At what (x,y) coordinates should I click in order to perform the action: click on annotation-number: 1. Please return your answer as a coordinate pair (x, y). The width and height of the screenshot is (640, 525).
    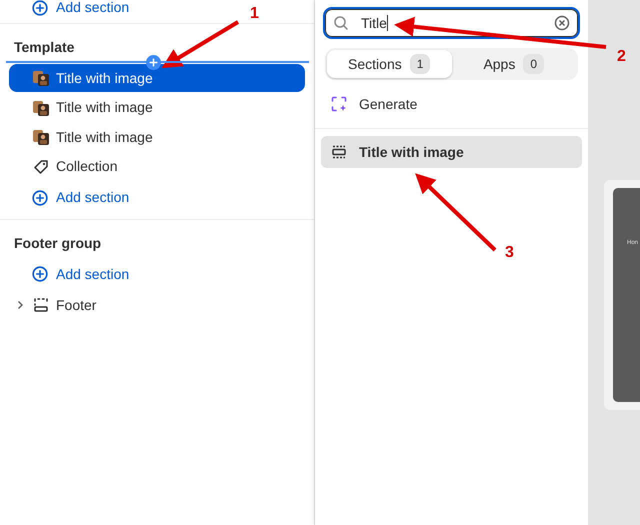
    Looking at the image, I should click on (254, 14).